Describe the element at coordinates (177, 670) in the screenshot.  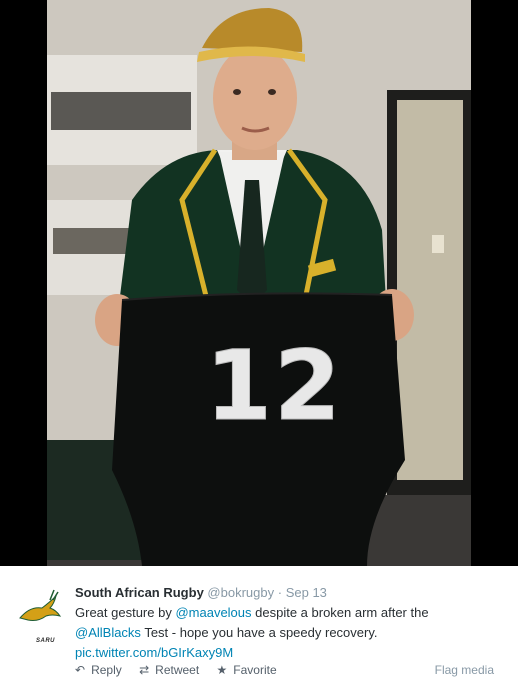
I see `retweet-label: Retweet` at that location.